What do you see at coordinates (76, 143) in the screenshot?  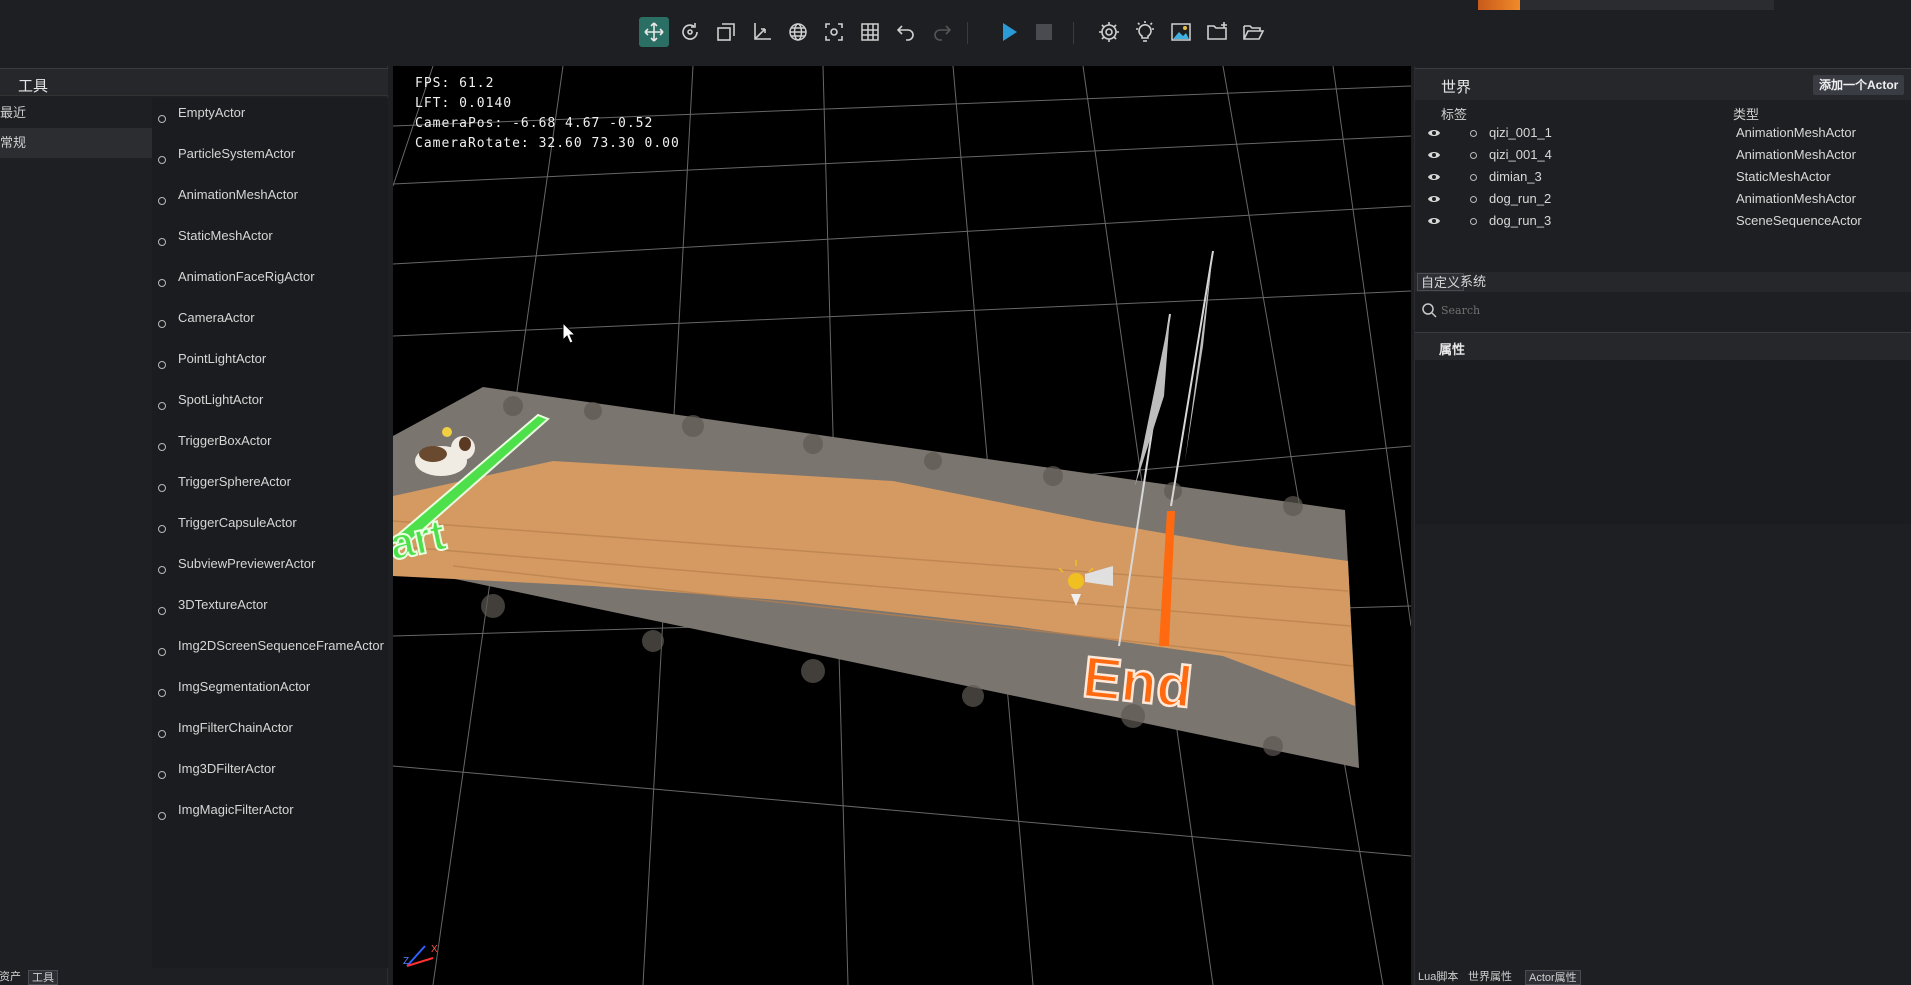 I see `category-item-general: 常规` at bounding box center [76, 143].